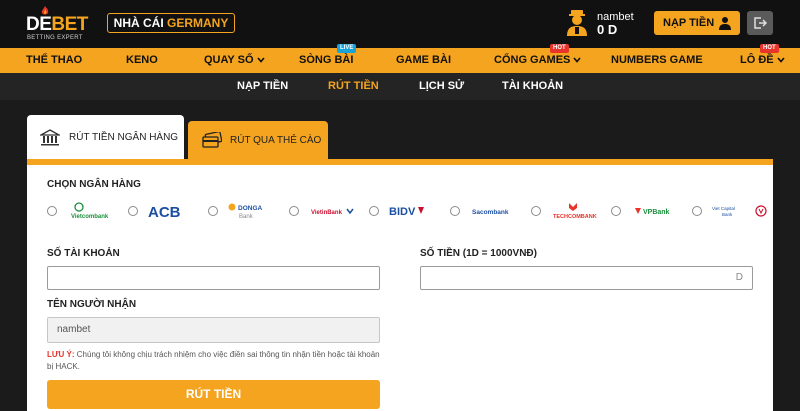 This screenshot has width=800, height=411. I want to click on warning-label: LƯU Ý:, so click(61, 354).